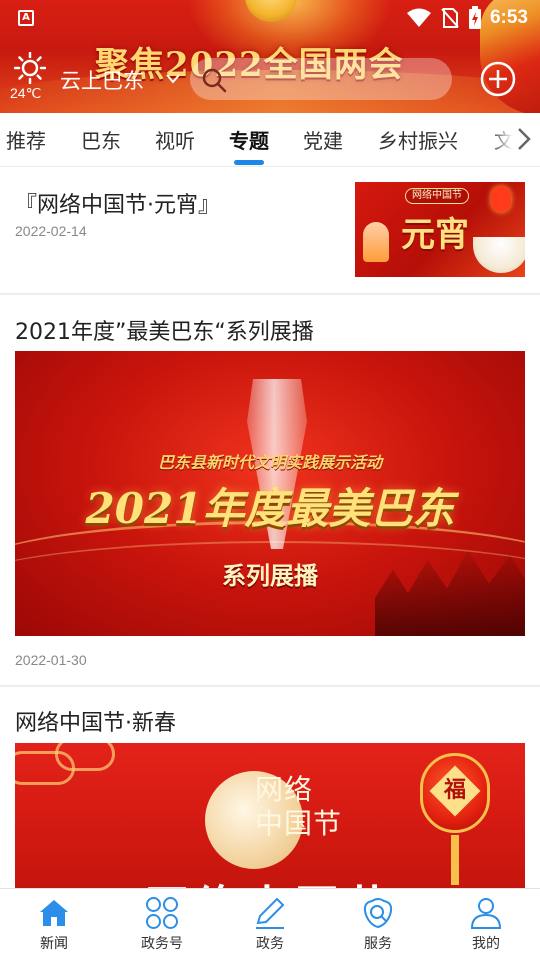 Image resolution: width=540 pixels, height=960 pixels. Describe the element at coordinates (474, 17) in the screenshot. I see `battery-charging-icon` at that location.